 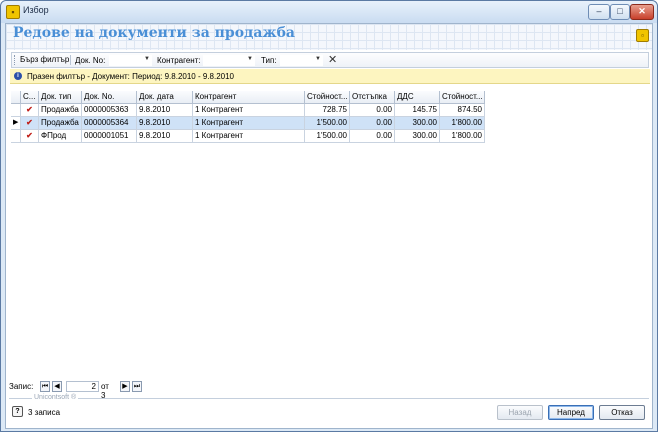 I want to click on type-label: Тип:, so click(x=269, y=60).